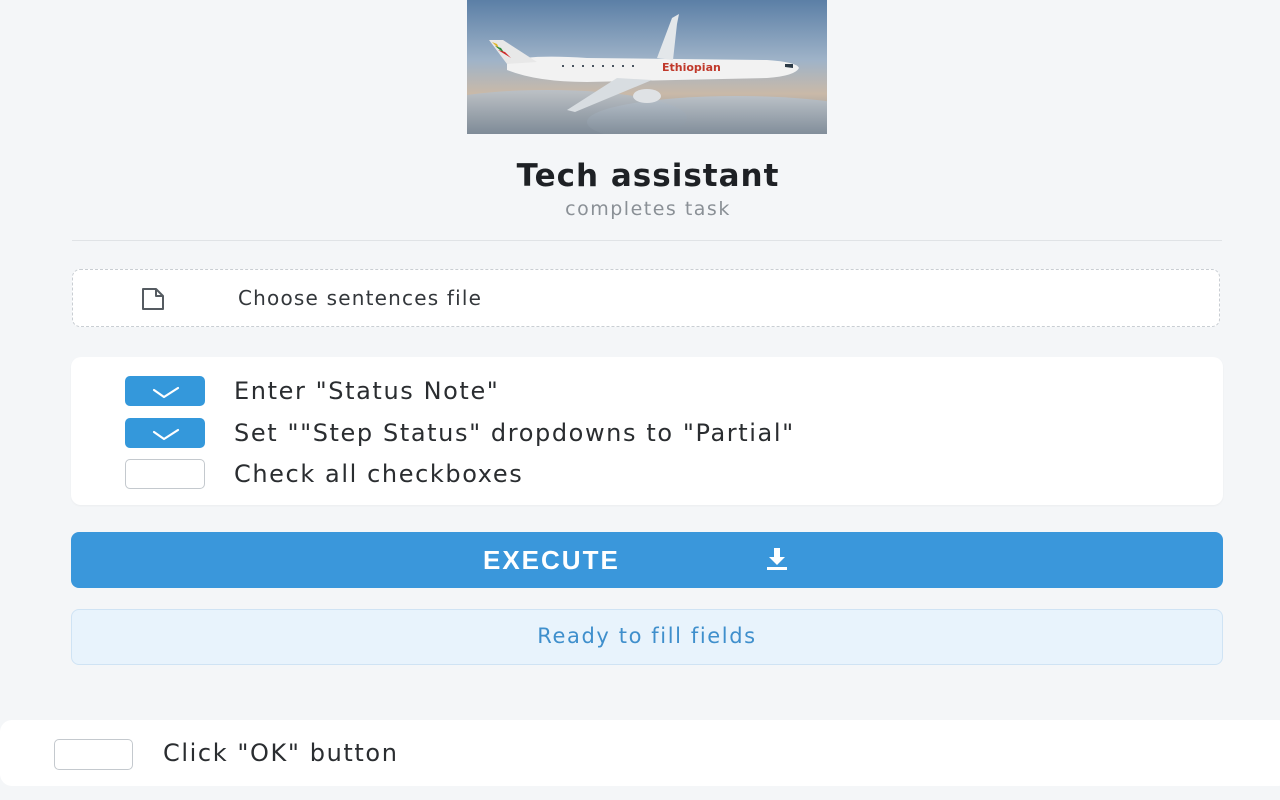 Image resolution: width=1280 pixels, height=800 pixels. Describe the element at coordinates (665, 391) in the screenshot. I see `task-item: Enter "Status Note"` at that location.